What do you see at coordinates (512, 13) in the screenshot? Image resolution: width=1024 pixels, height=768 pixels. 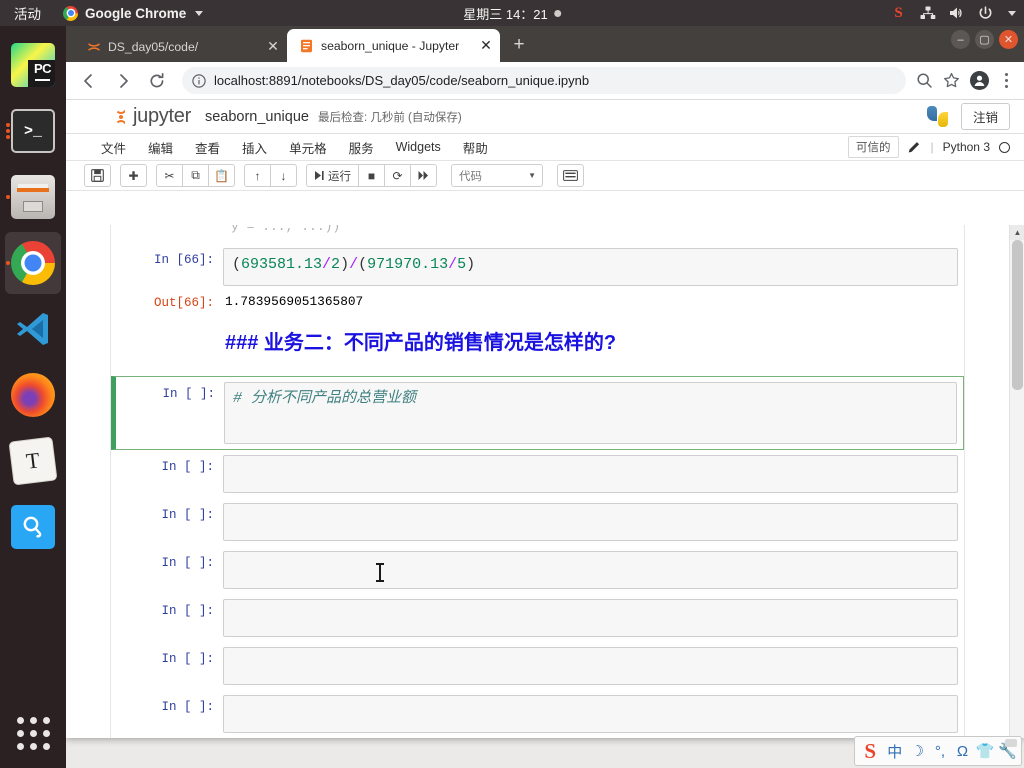 I see `clock: 星期三 14：21` at bounding box center [512, 13].